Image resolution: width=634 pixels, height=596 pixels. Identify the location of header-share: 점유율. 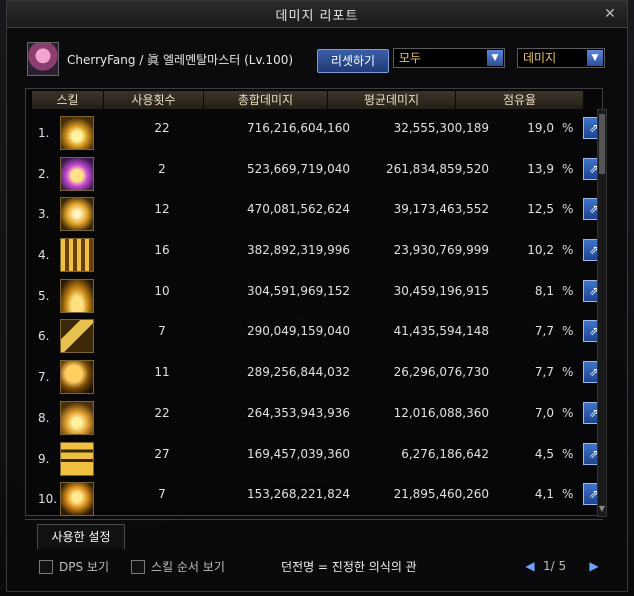
(520, 100).